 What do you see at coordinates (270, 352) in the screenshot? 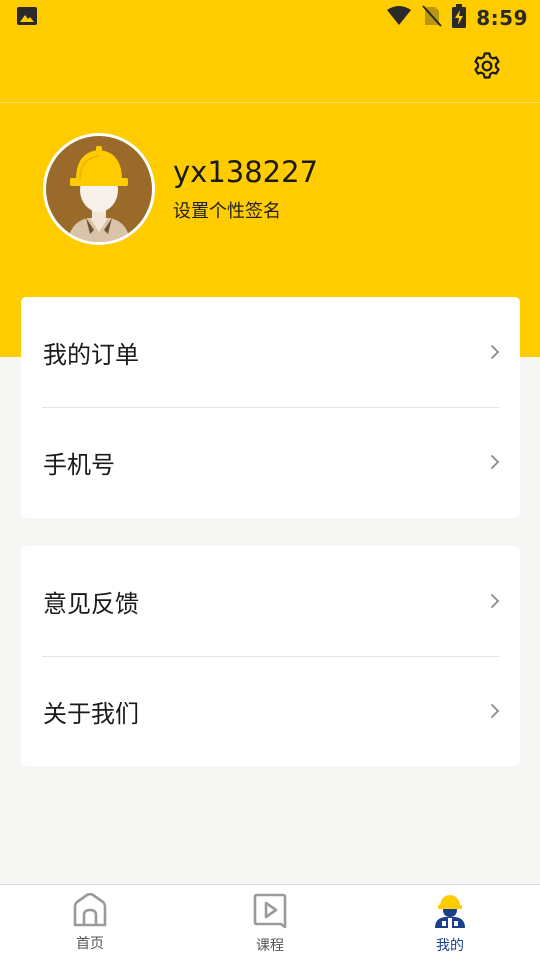
I see `menu-item-orders: 我的订单` at bounding box center [270, 352].